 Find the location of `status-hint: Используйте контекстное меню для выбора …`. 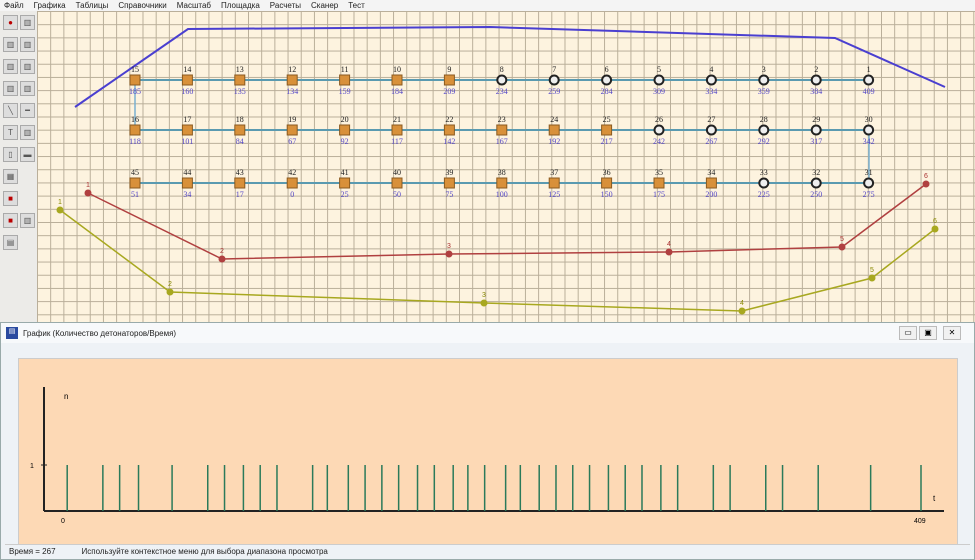

status-hint: Используйте контекстное меню для выбора … is located at coordinates (204, 551).